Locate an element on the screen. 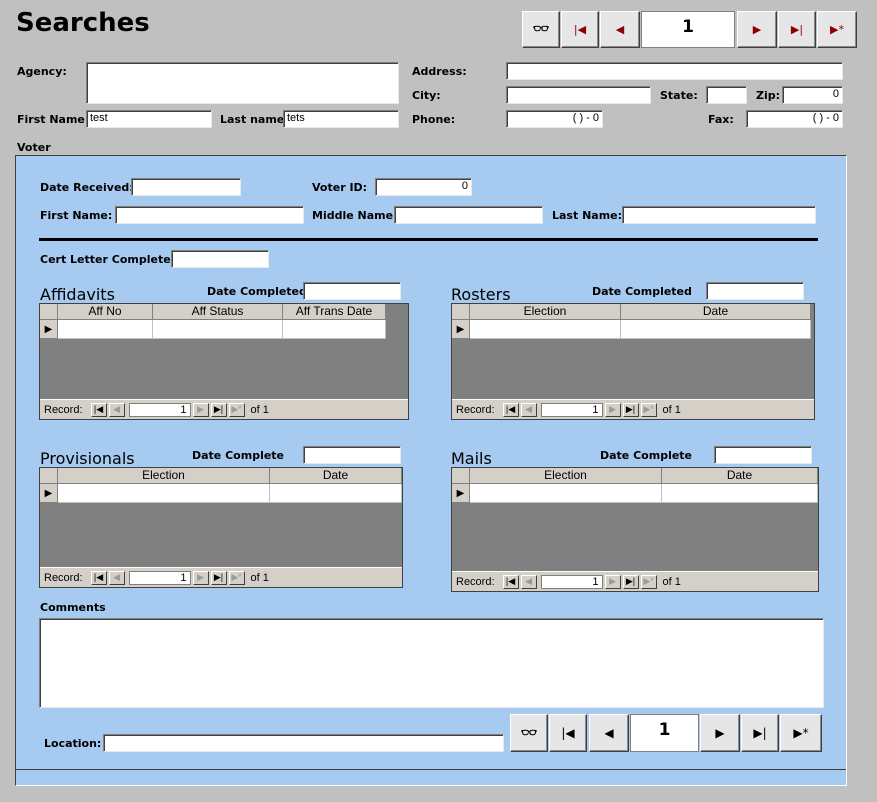  last-name-field: tets is located at coordinates (341, 119).